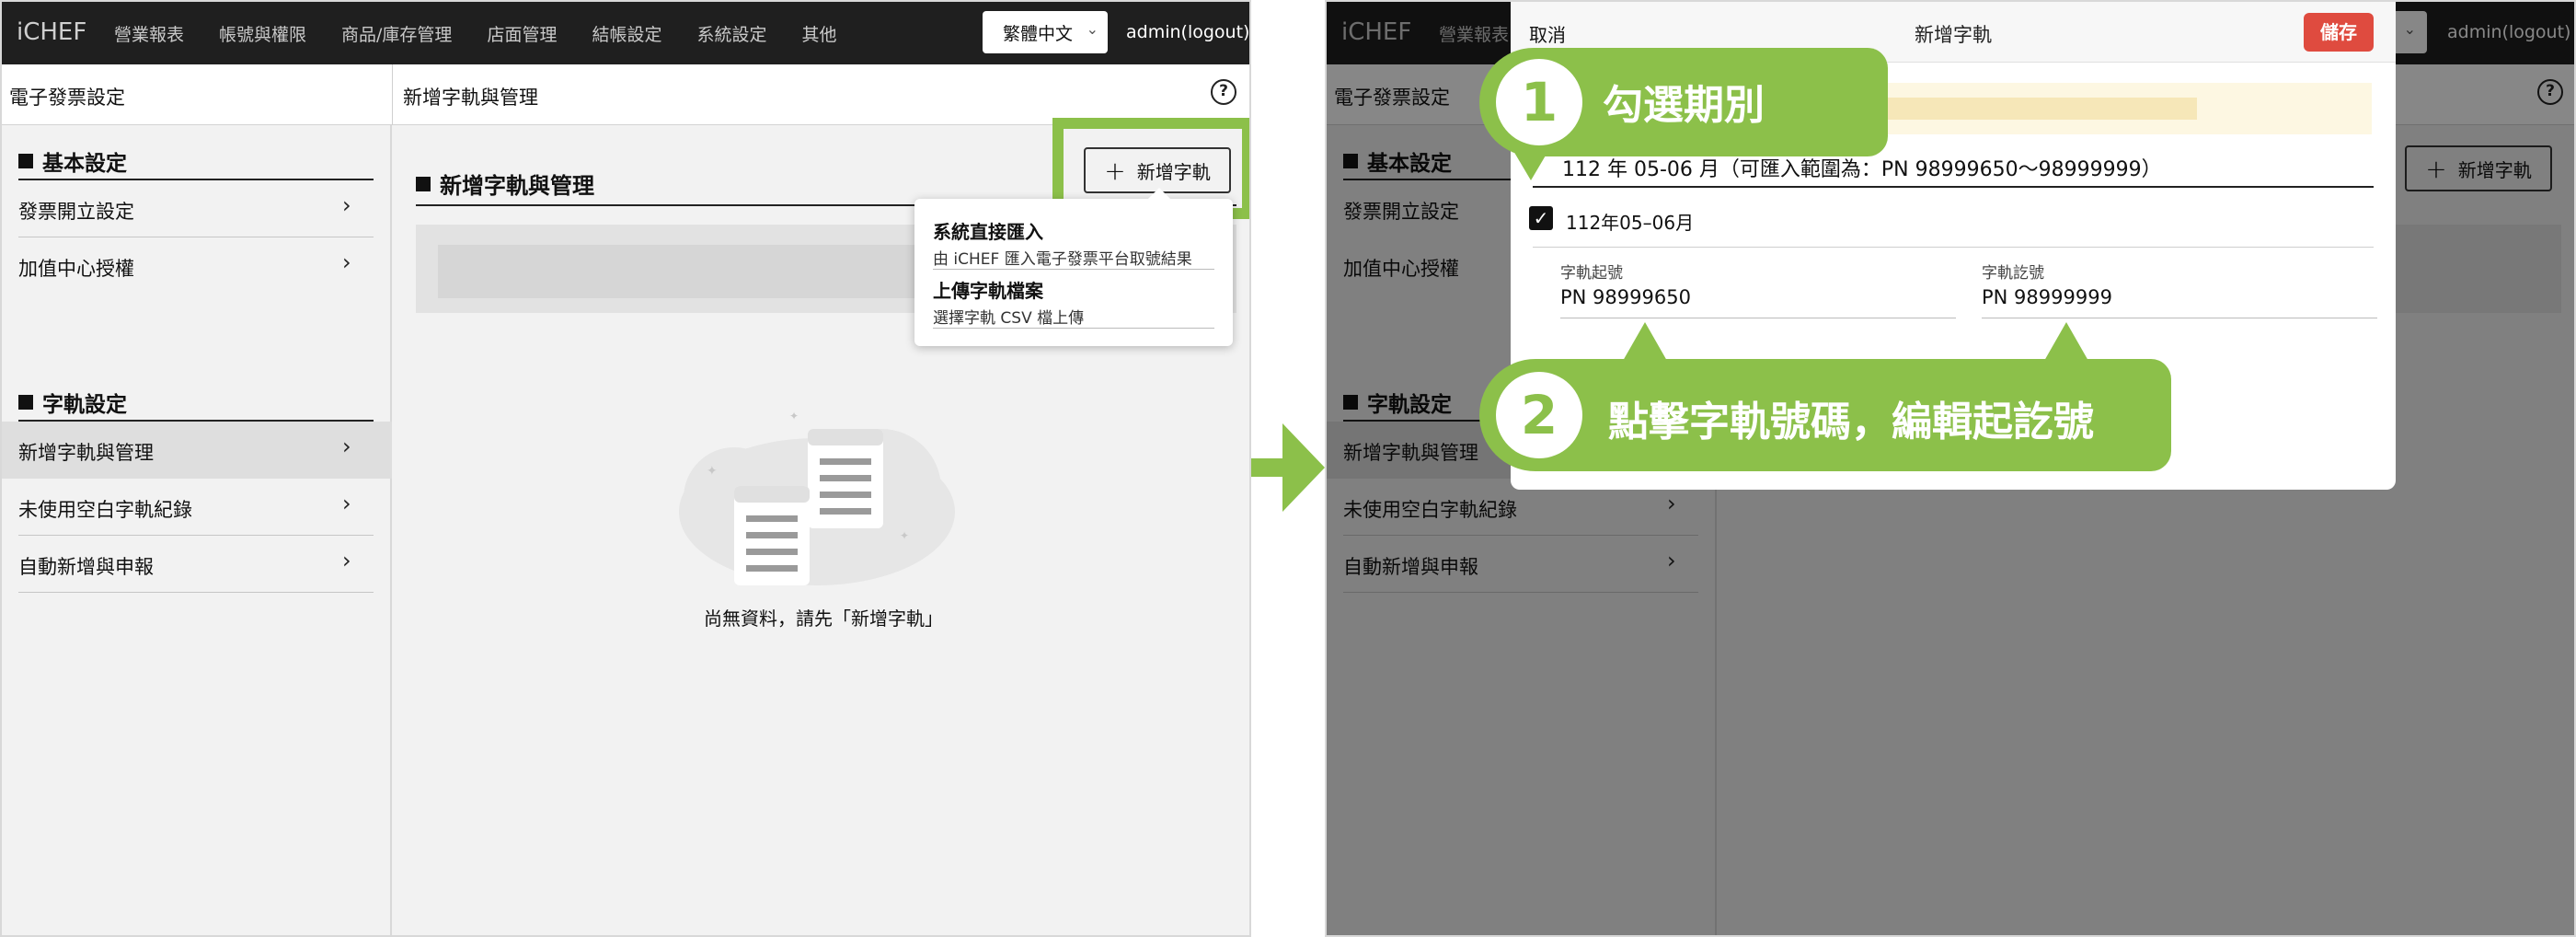  What do you see at coordinates (396, 33) in the screenshot?
I see `nav-item-inventory: 商品/庫存管理` at bounding box center [396, 33].